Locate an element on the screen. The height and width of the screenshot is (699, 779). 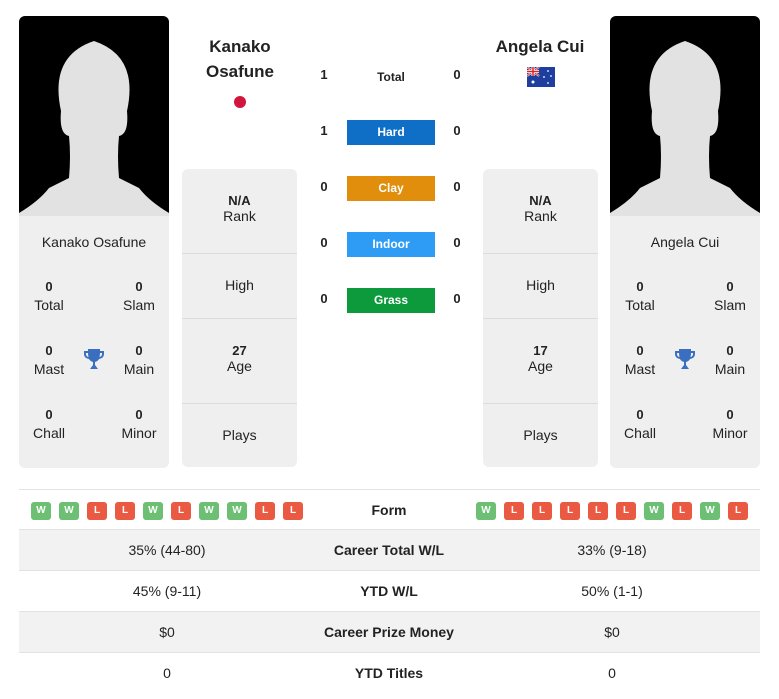
career-total-wl-label: Career Total W/L is located at coordinates (389, 550).